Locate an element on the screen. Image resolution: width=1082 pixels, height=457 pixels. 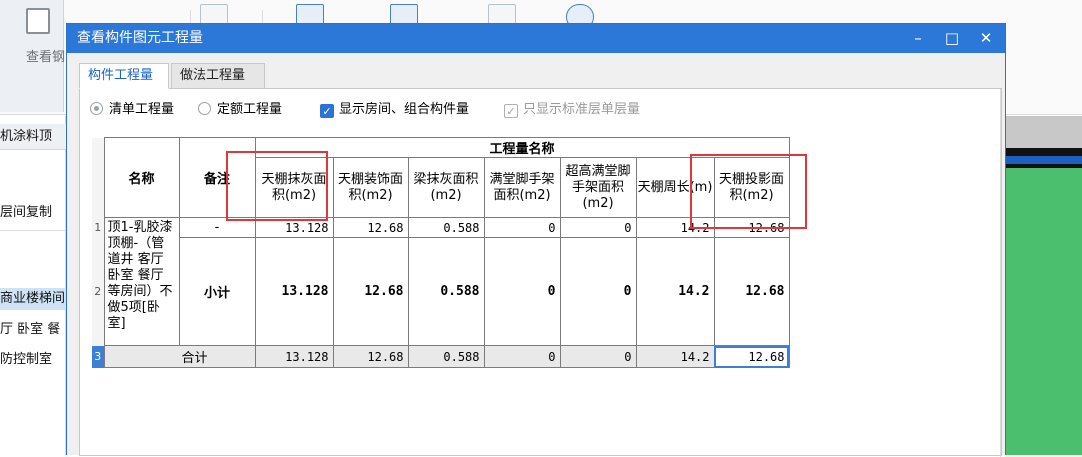
view-quantity-ribbon-button: 查看钢 is located at coordinates (33, 56).